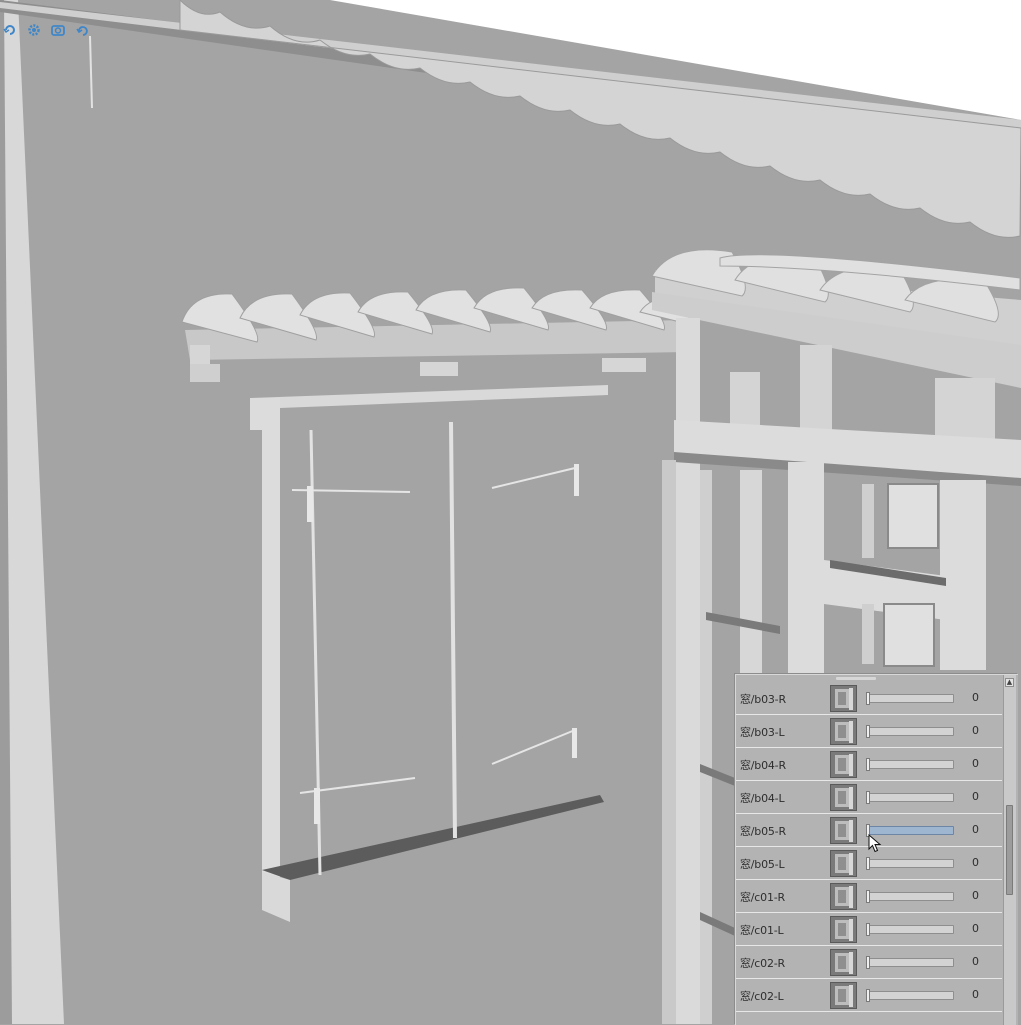 The width and height of the screenshot is (1021, 1025). Describe the element at coordinates (856, 678) in the screenshot. I see `panel-grip` at that location.